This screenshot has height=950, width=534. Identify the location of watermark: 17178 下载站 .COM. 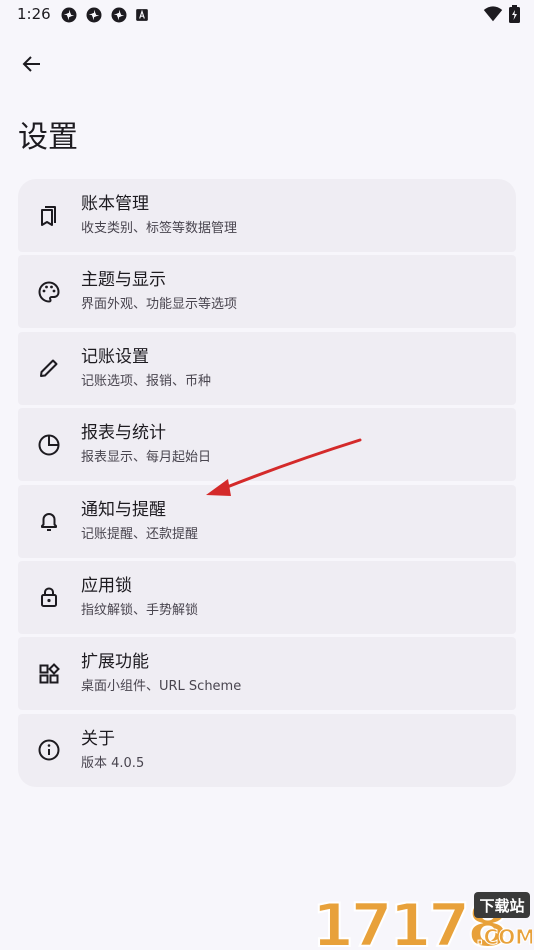
(422, 919).